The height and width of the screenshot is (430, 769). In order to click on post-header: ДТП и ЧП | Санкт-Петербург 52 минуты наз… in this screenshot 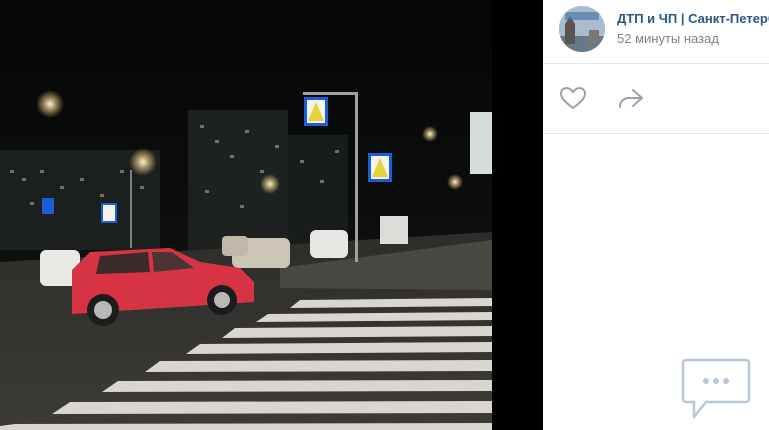, I will do `click(656, 32)`.